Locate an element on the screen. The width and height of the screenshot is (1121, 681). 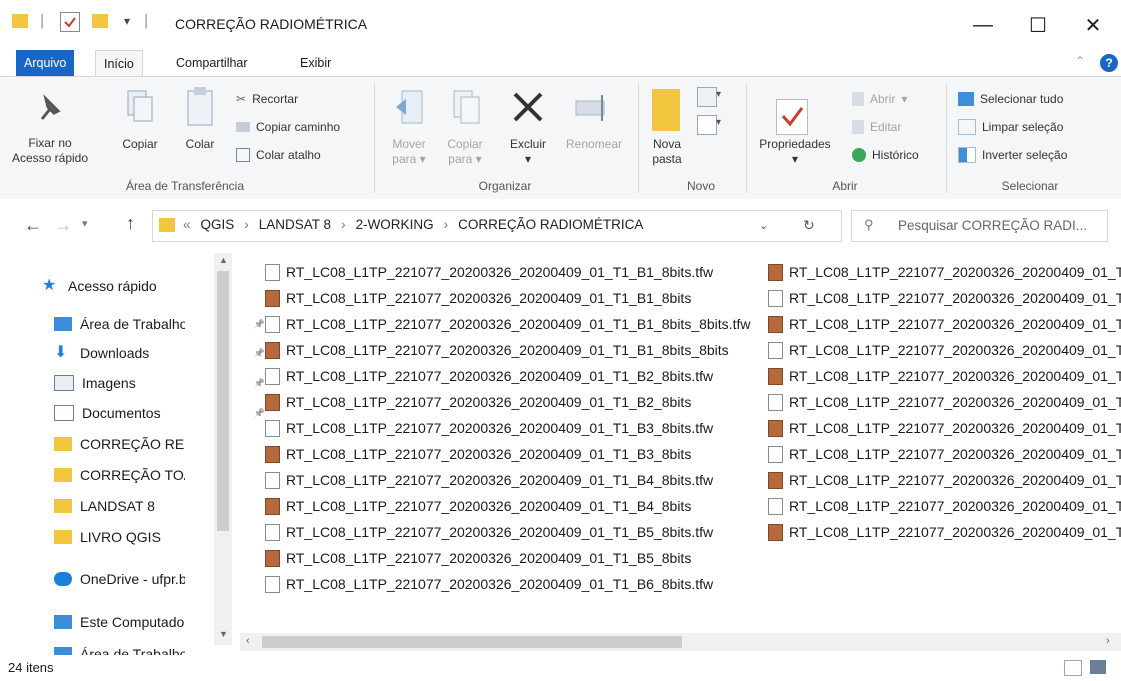
cloud-icon is located at coordinates (63, 579).